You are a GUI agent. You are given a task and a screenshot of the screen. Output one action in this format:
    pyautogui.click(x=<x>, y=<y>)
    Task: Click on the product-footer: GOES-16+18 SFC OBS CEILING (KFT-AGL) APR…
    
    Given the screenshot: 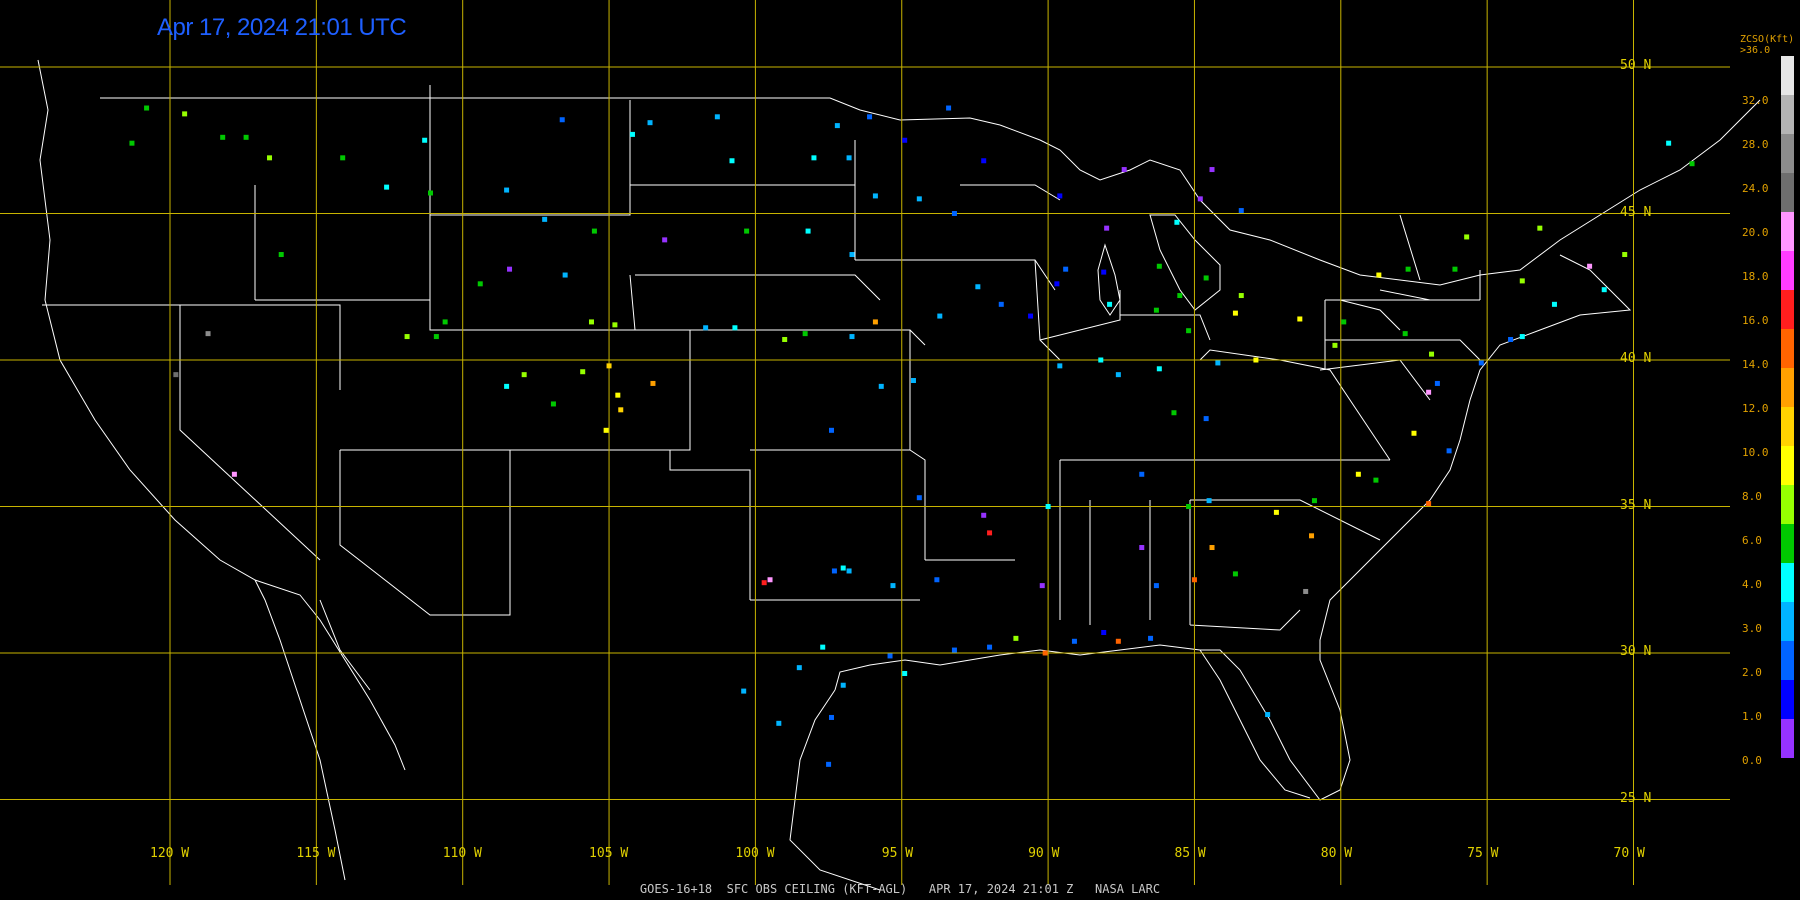 What is the action you would take?
    pyautogui.click(x=900, y=889)
    